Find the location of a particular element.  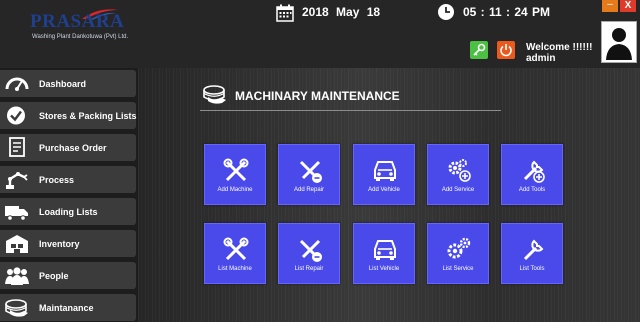

wrench-icon is located at coordinates (533, 250).